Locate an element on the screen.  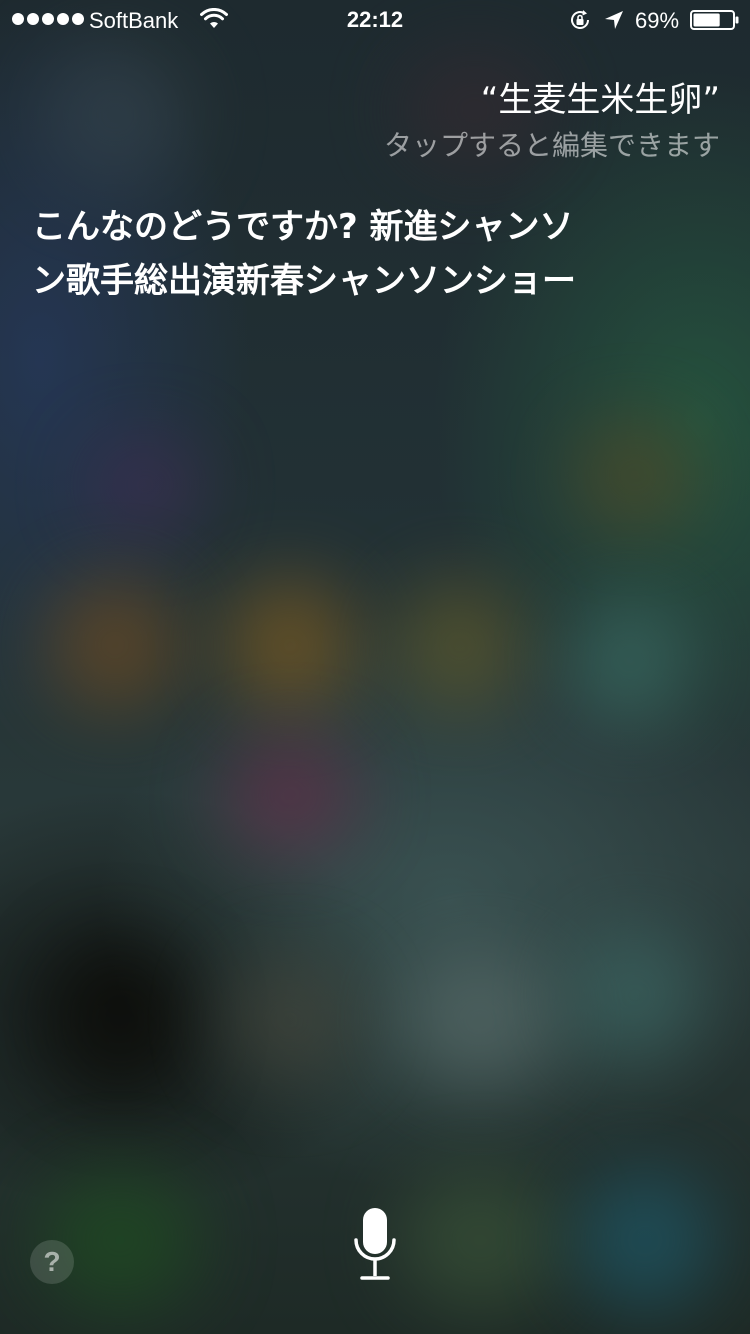
microphone-icon is located at coordinates (375, 1244).